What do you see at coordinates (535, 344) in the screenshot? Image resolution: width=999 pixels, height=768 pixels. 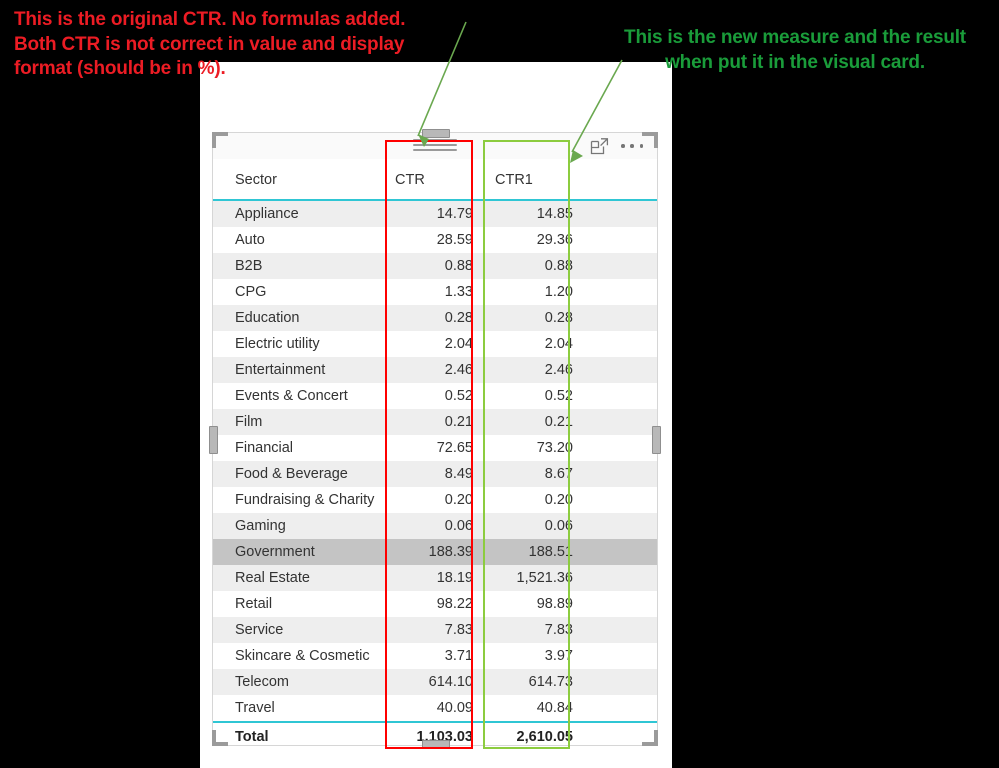 I see `cell-ctr1: 2.04` at bounding box center [535, 344].